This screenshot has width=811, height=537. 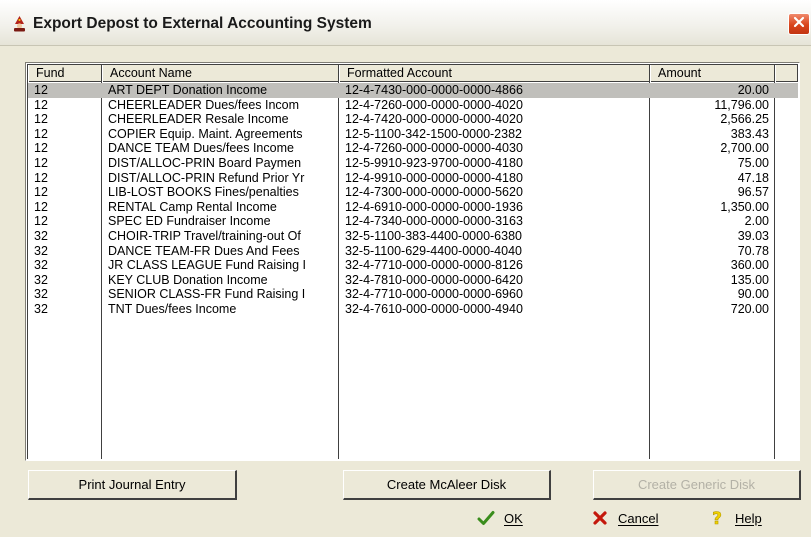 I want to click on close-button, so click(x=799, y=24).